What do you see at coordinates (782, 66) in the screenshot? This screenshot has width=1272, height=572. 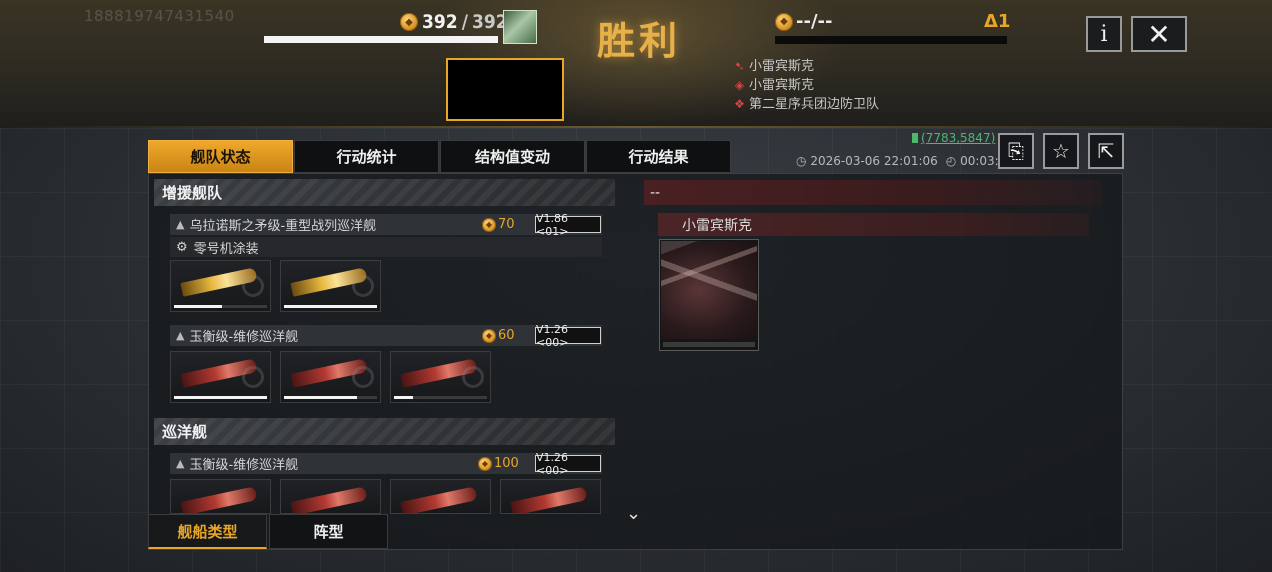 I see `enemy-name: 小雷宾斯克` at bounding box center [782, 66].